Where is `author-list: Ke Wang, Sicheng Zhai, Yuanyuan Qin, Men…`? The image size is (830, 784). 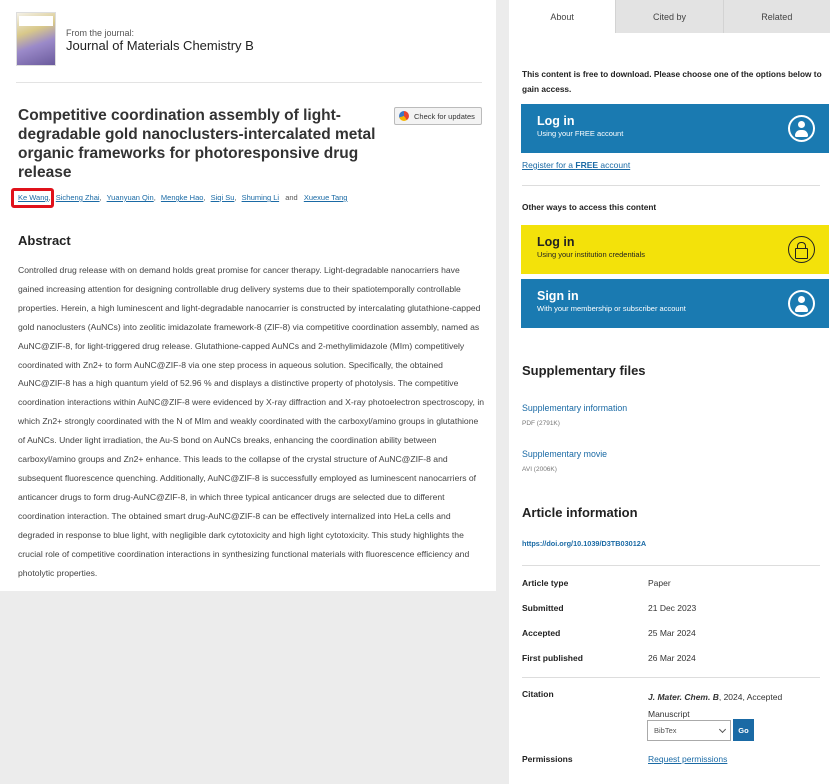 author-list: Ke Wang, Sicheng Zhai, Yuanyuan Qin, Men… is located at coordinates (183, 197).